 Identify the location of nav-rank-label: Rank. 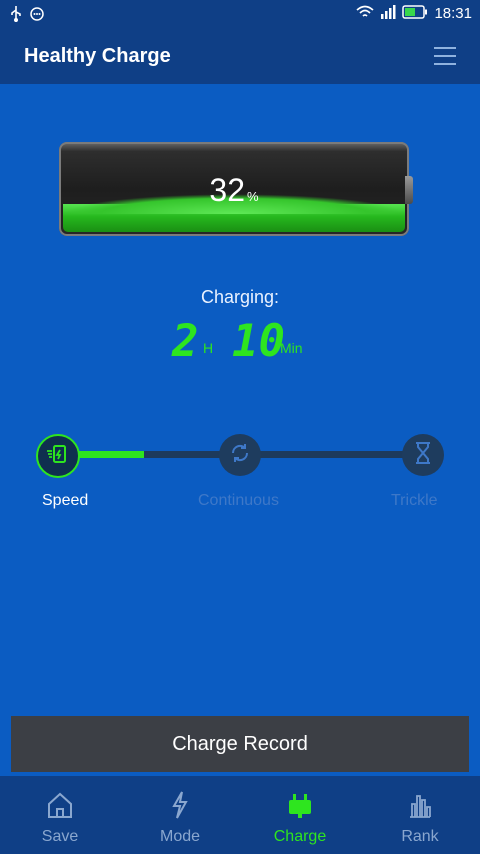
(420, 836).